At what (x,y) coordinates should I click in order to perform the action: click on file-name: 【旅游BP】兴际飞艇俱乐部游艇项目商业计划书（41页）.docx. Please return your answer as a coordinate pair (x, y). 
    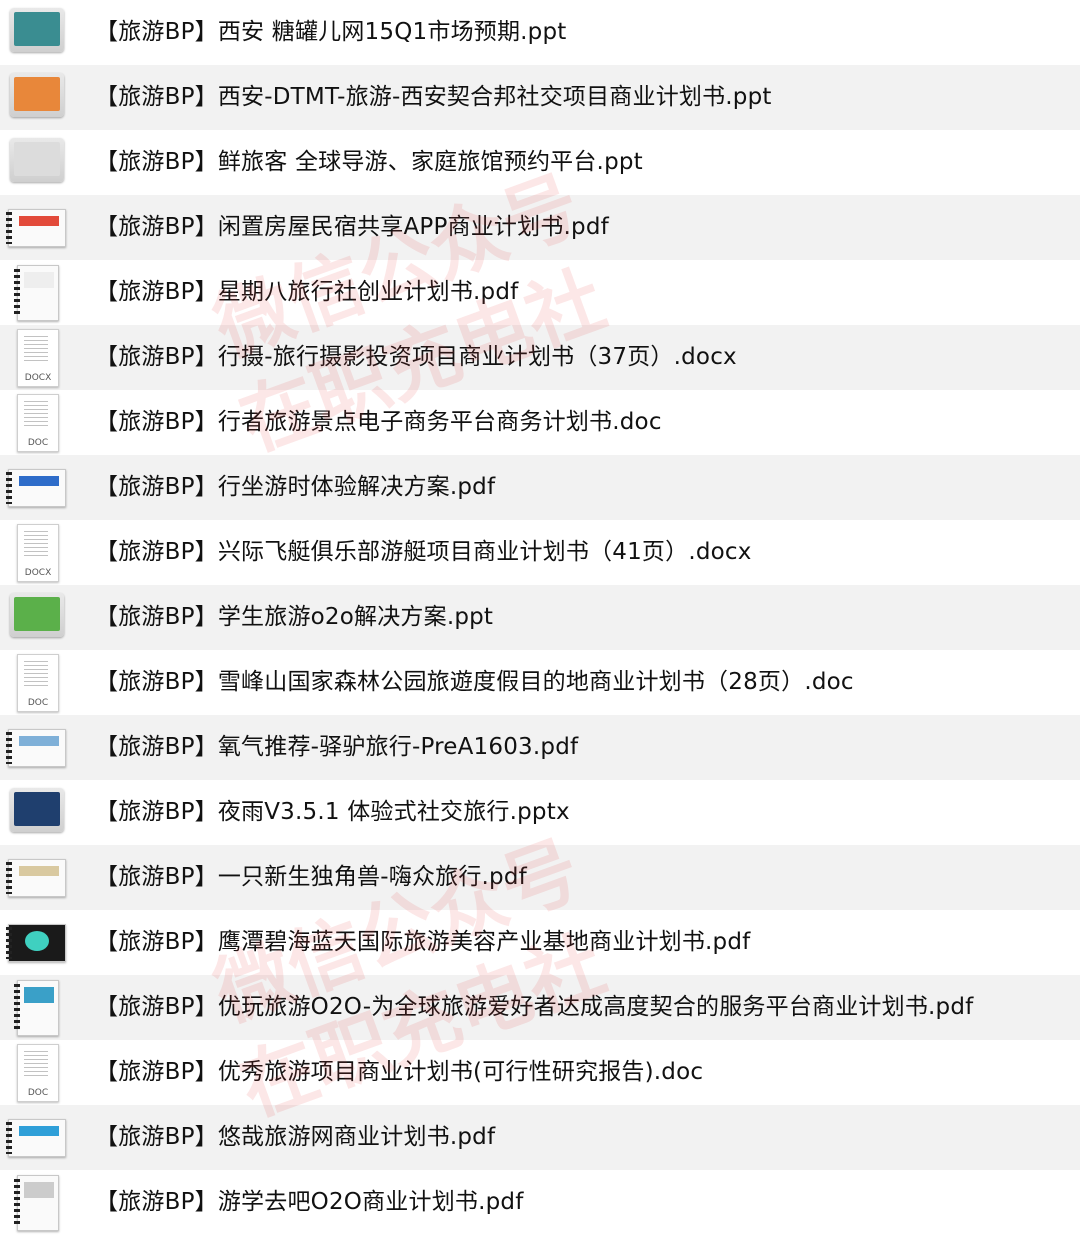
    Looking at the image, I should click on (423, 552).